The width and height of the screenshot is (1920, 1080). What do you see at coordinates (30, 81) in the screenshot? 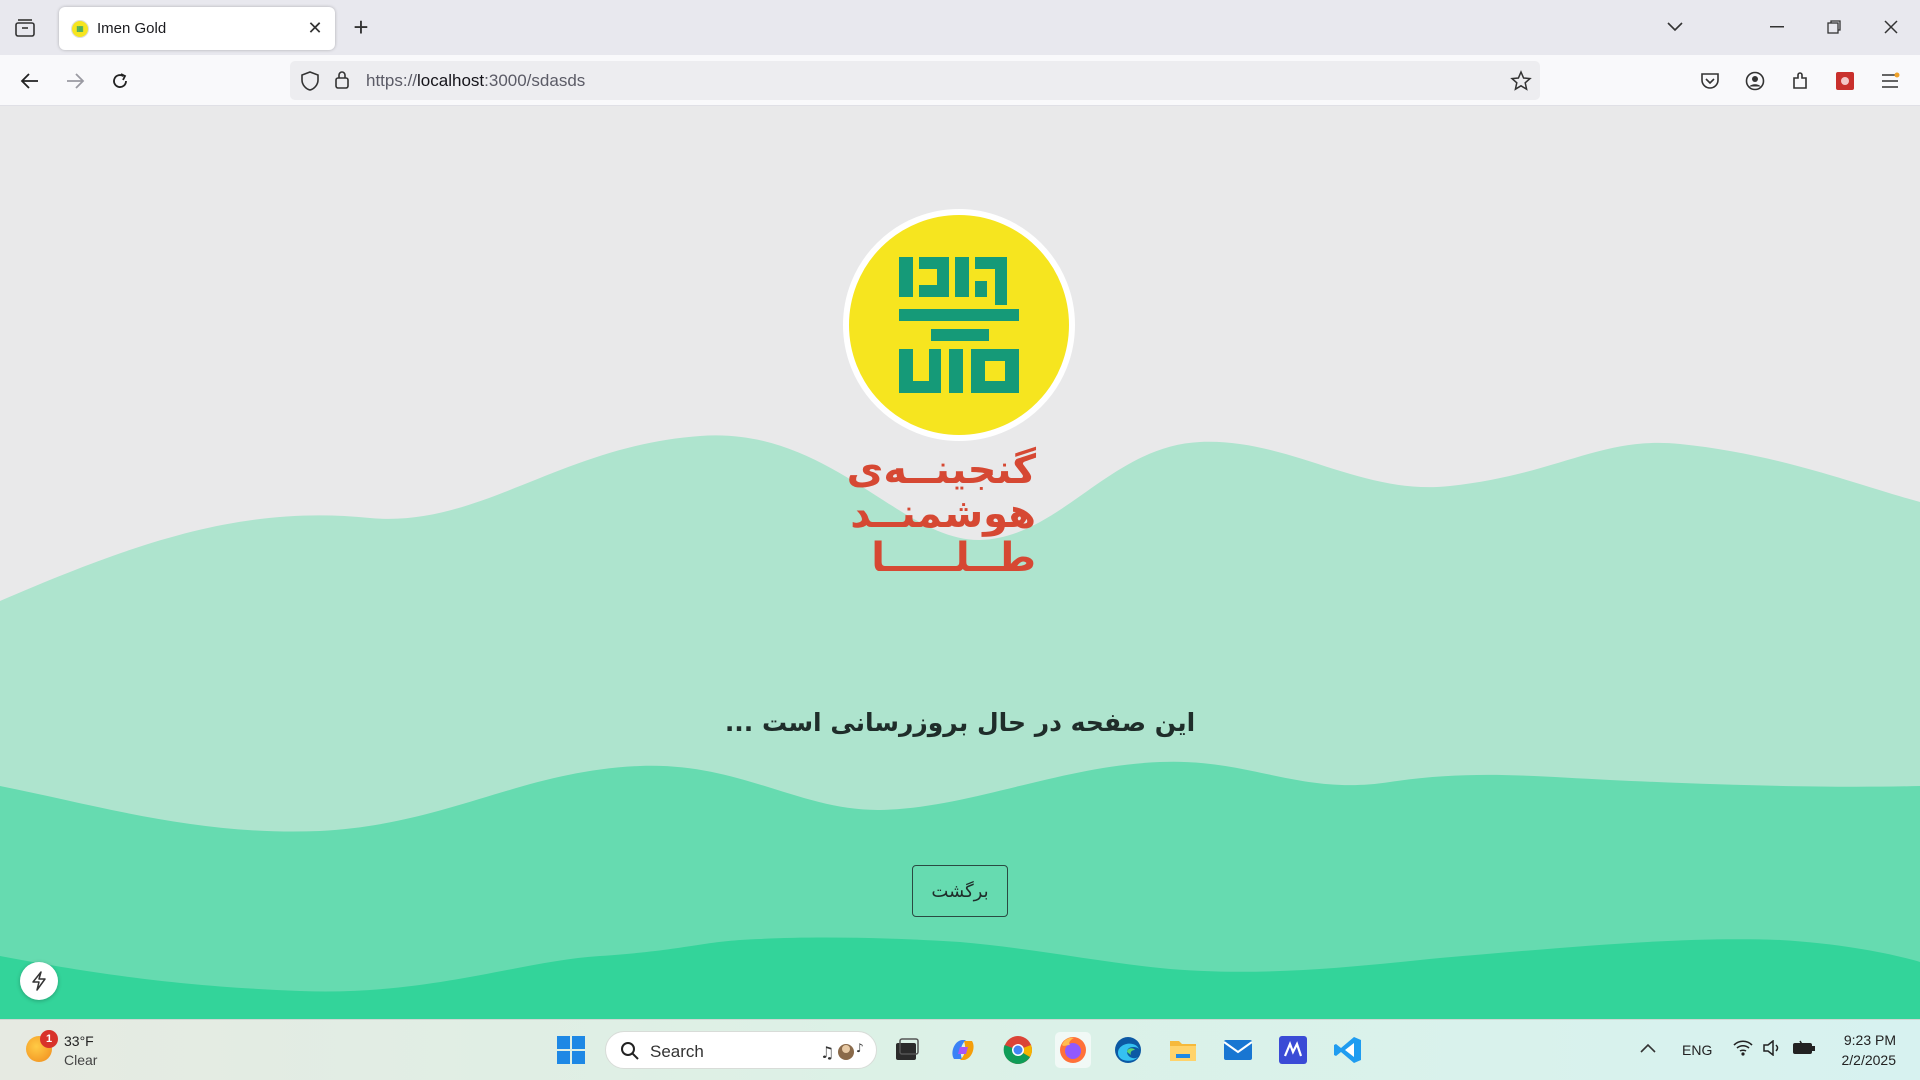
I see `back-arrow-icon` at bounding box center [30, 81].